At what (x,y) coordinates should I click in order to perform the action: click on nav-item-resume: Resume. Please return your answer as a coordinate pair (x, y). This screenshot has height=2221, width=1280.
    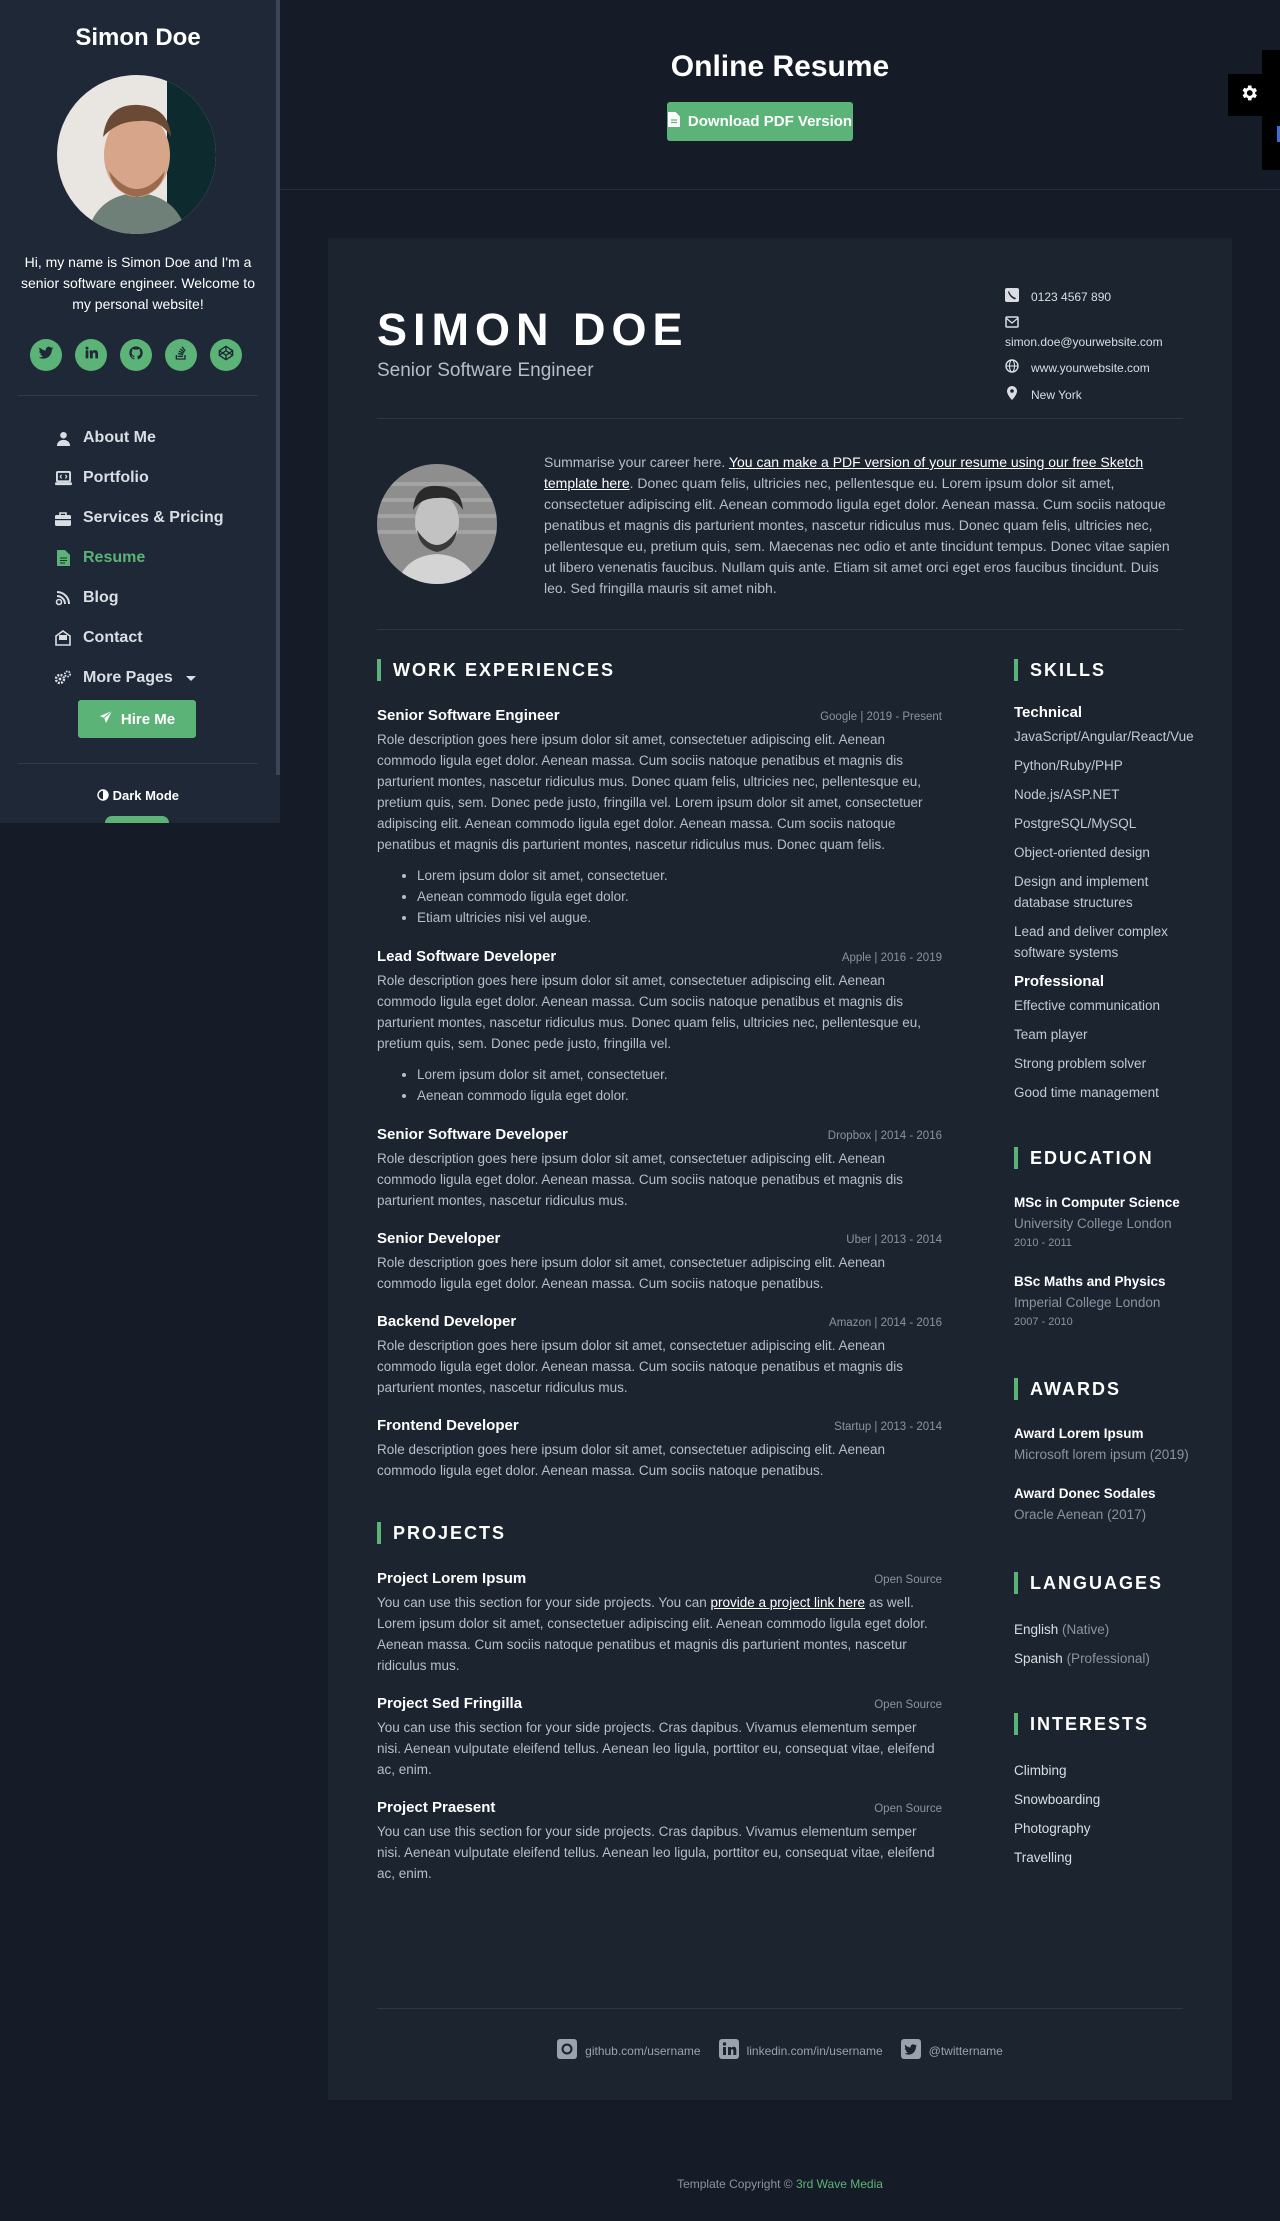
    Looking at the image, I should click on (139, 558).